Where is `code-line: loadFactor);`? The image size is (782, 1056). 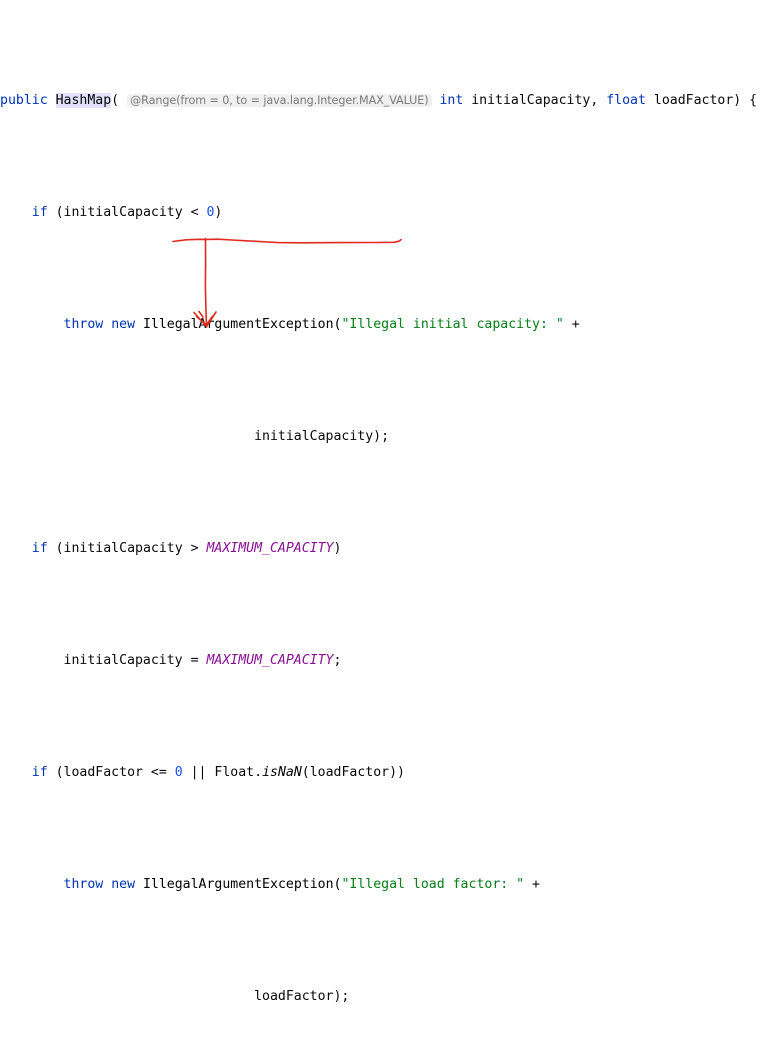
code-line: loadFactor); is located at coordinates (391, 997).